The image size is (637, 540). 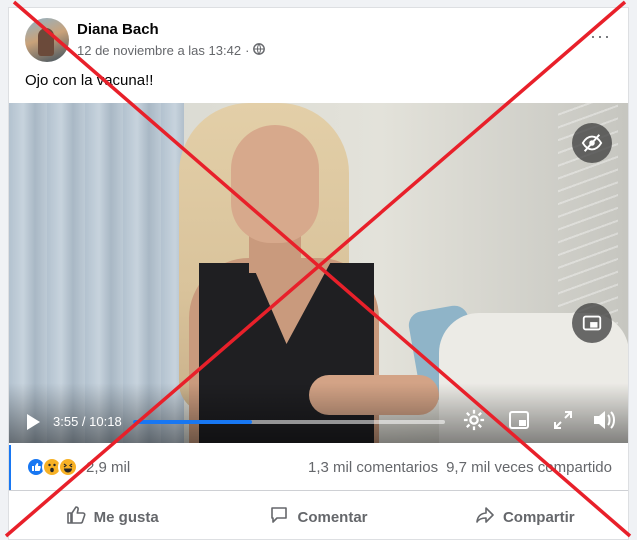 What do you see at coordinates (592, 323) in the screenshot?
I see `minimize-player-icon` at bounding box center [592, 323].